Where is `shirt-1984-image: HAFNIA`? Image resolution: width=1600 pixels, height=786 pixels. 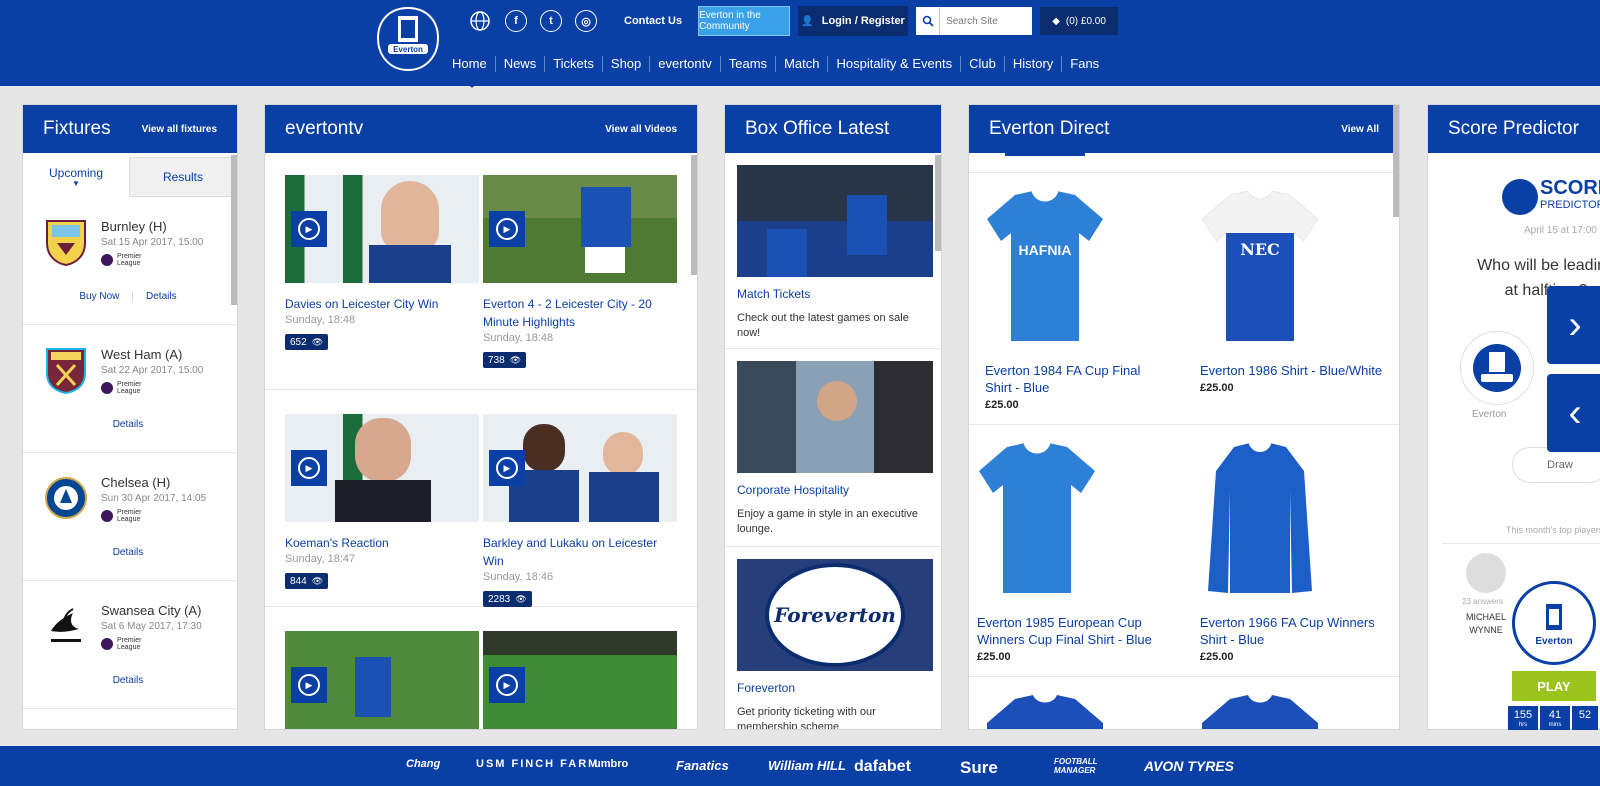
shirt-1984-image: HAFNIA is located at coordinates (1045, 266).